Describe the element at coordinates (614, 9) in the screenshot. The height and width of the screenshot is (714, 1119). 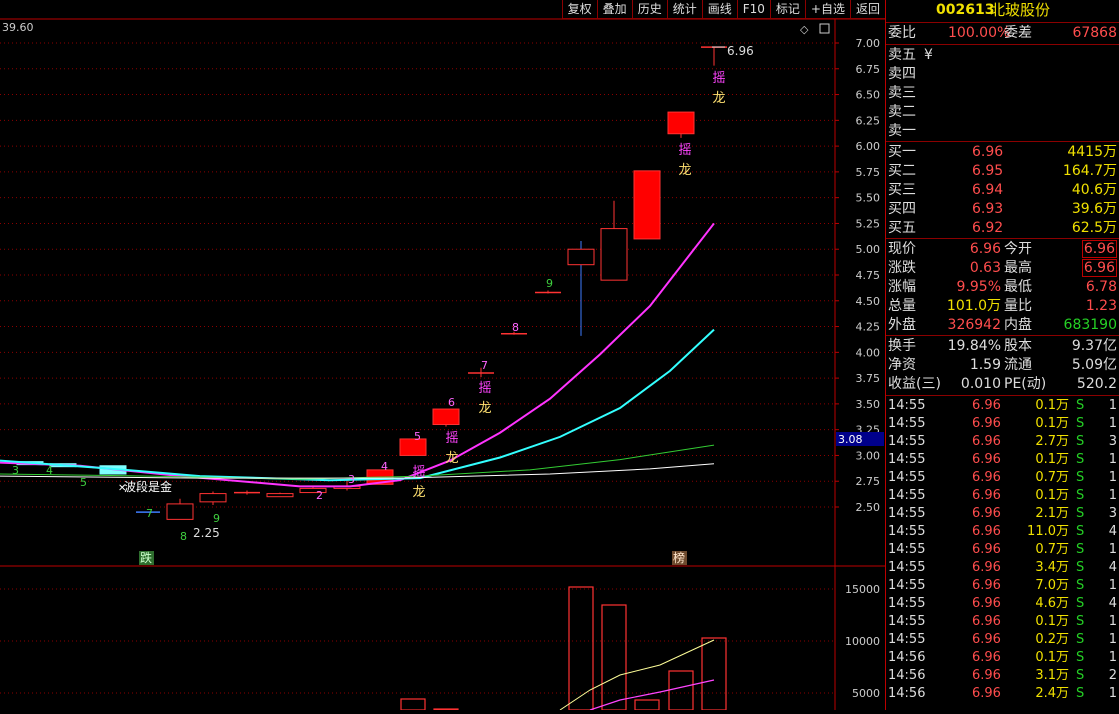
I see `toolbar-button-1: 叠加` at that location.